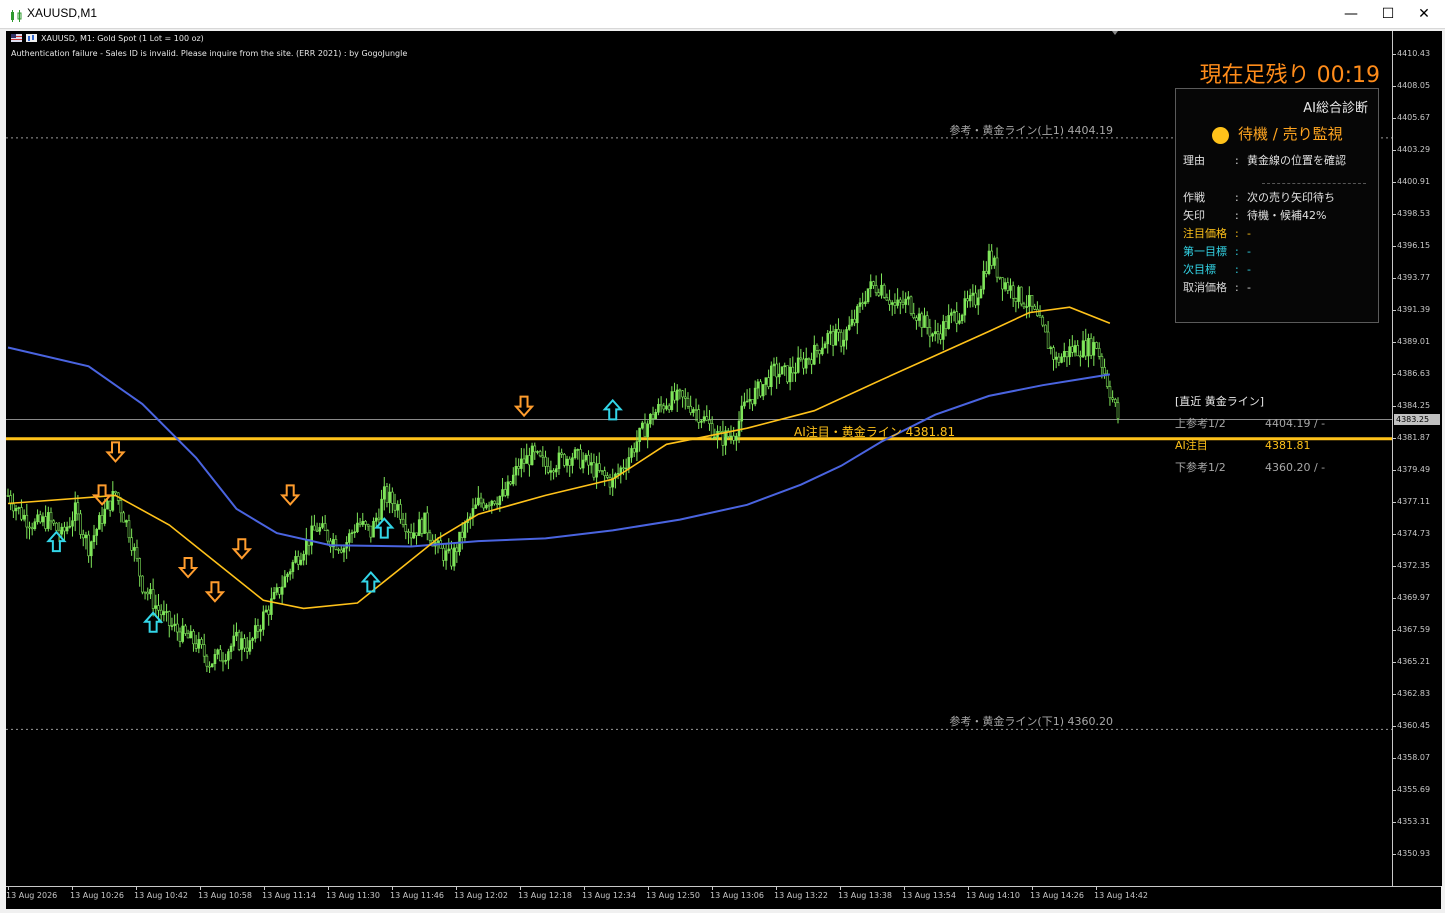 The image size is (1445, 913). Describe the element at coordinates (1220, 135) in the screenshot. I see `status-dot-icon` at that location.